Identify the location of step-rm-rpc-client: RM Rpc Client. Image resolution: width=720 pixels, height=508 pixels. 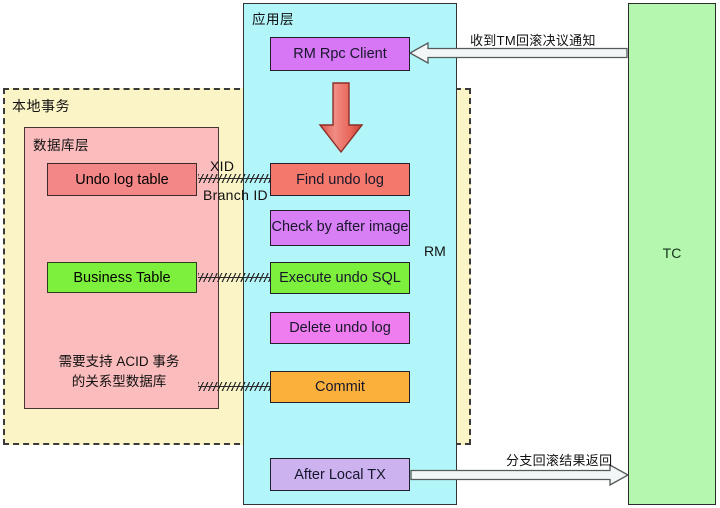
(340, 54).